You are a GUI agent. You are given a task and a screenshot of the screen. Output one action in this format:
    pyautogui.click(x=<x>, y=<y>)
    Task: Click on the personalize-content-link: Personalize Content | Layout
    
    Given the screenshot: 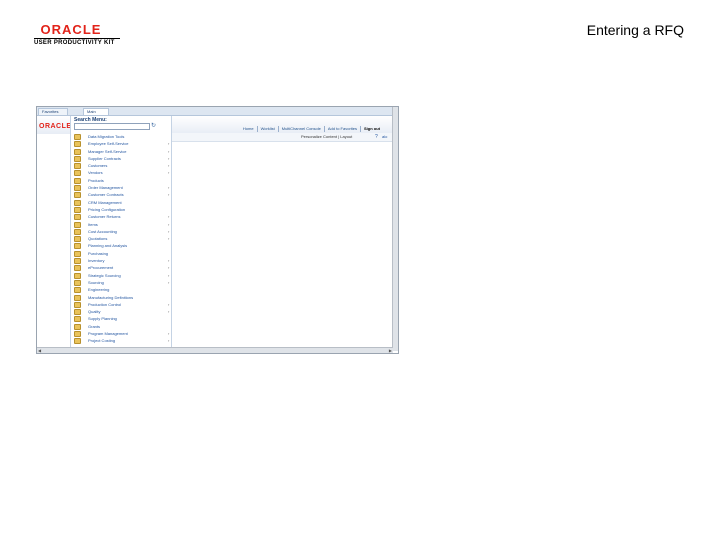 What is the action you would take?
    pyautogui.click(x=326, y=137)
    